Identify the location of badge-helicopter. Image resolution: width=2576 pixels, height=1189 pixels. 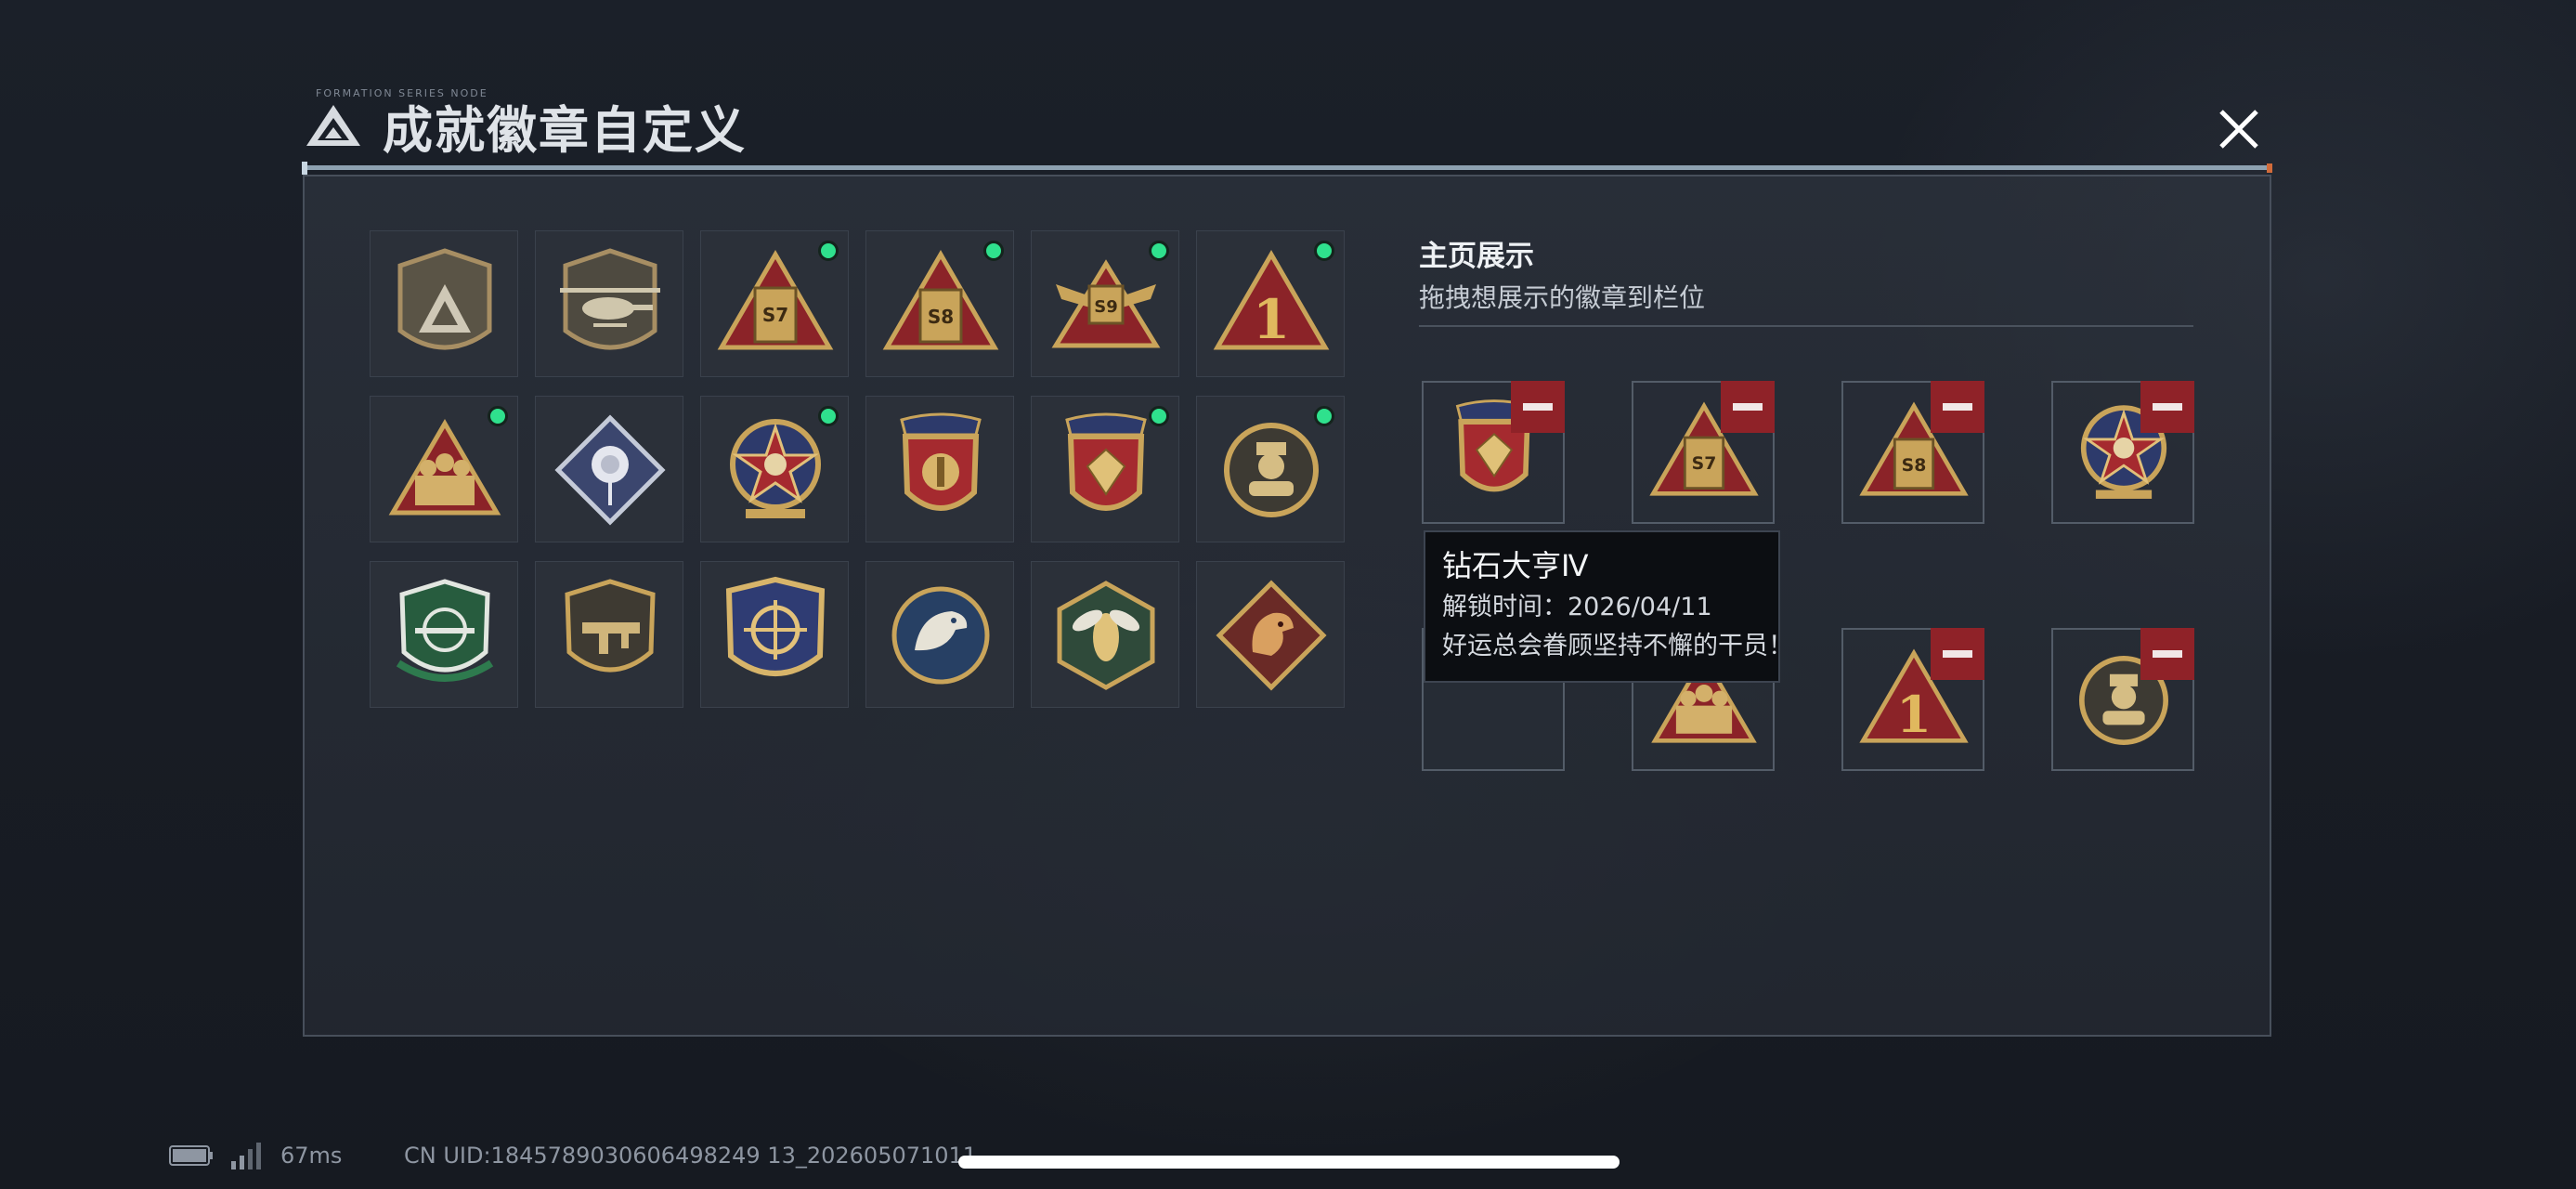
(609, 304).